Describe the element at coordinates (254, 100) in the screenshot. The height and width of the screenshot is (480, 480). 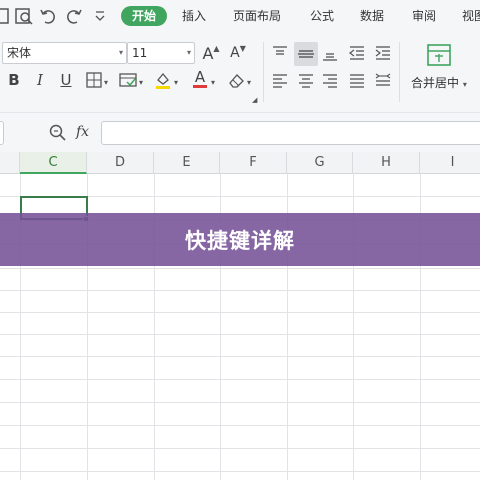
I see `dialog-launcher-icon: ◢` at that location.